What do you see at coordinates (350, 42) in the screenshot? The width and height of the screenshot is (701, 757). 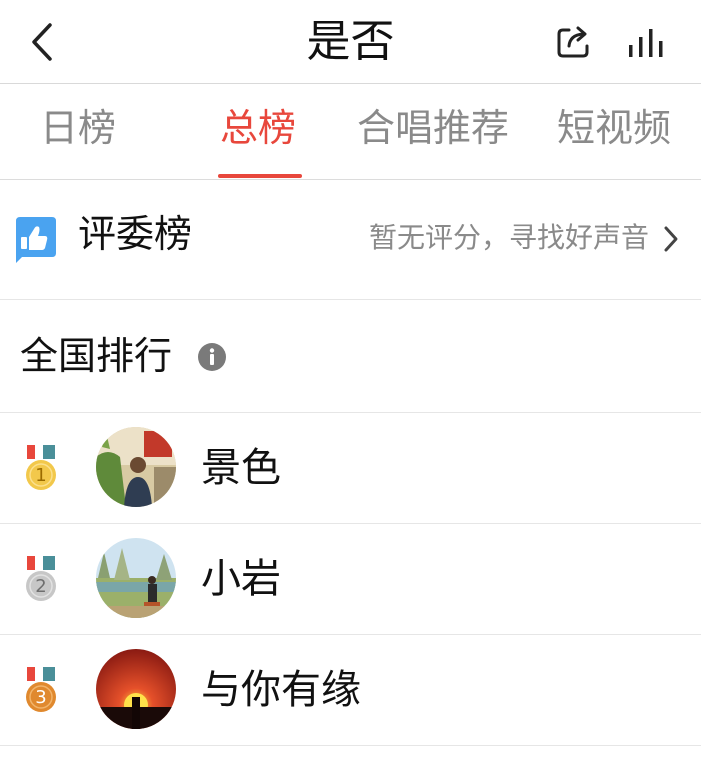 I see `top-bar: 是否` at bounding box center [350, 42].